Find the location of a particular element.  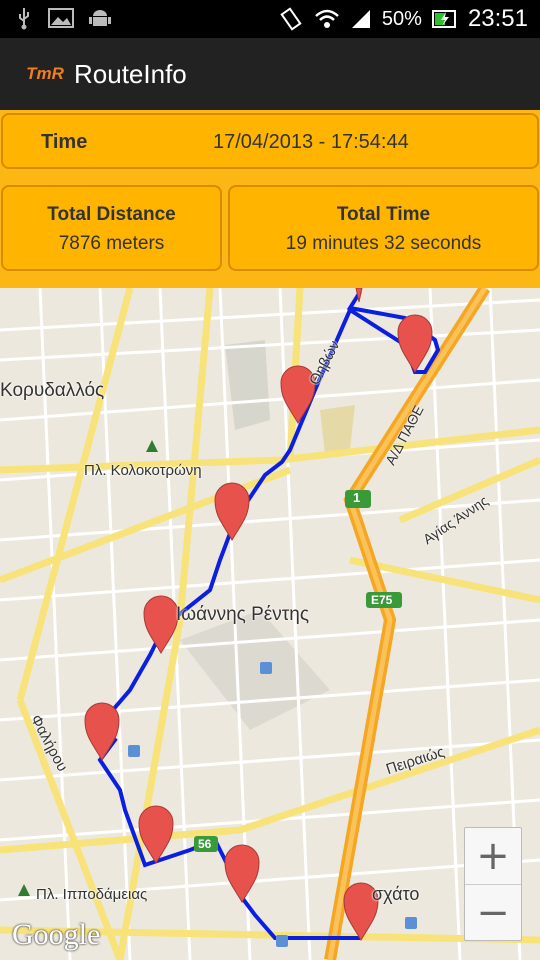

battery-percent: 50% is located at coordinates (401, 18).